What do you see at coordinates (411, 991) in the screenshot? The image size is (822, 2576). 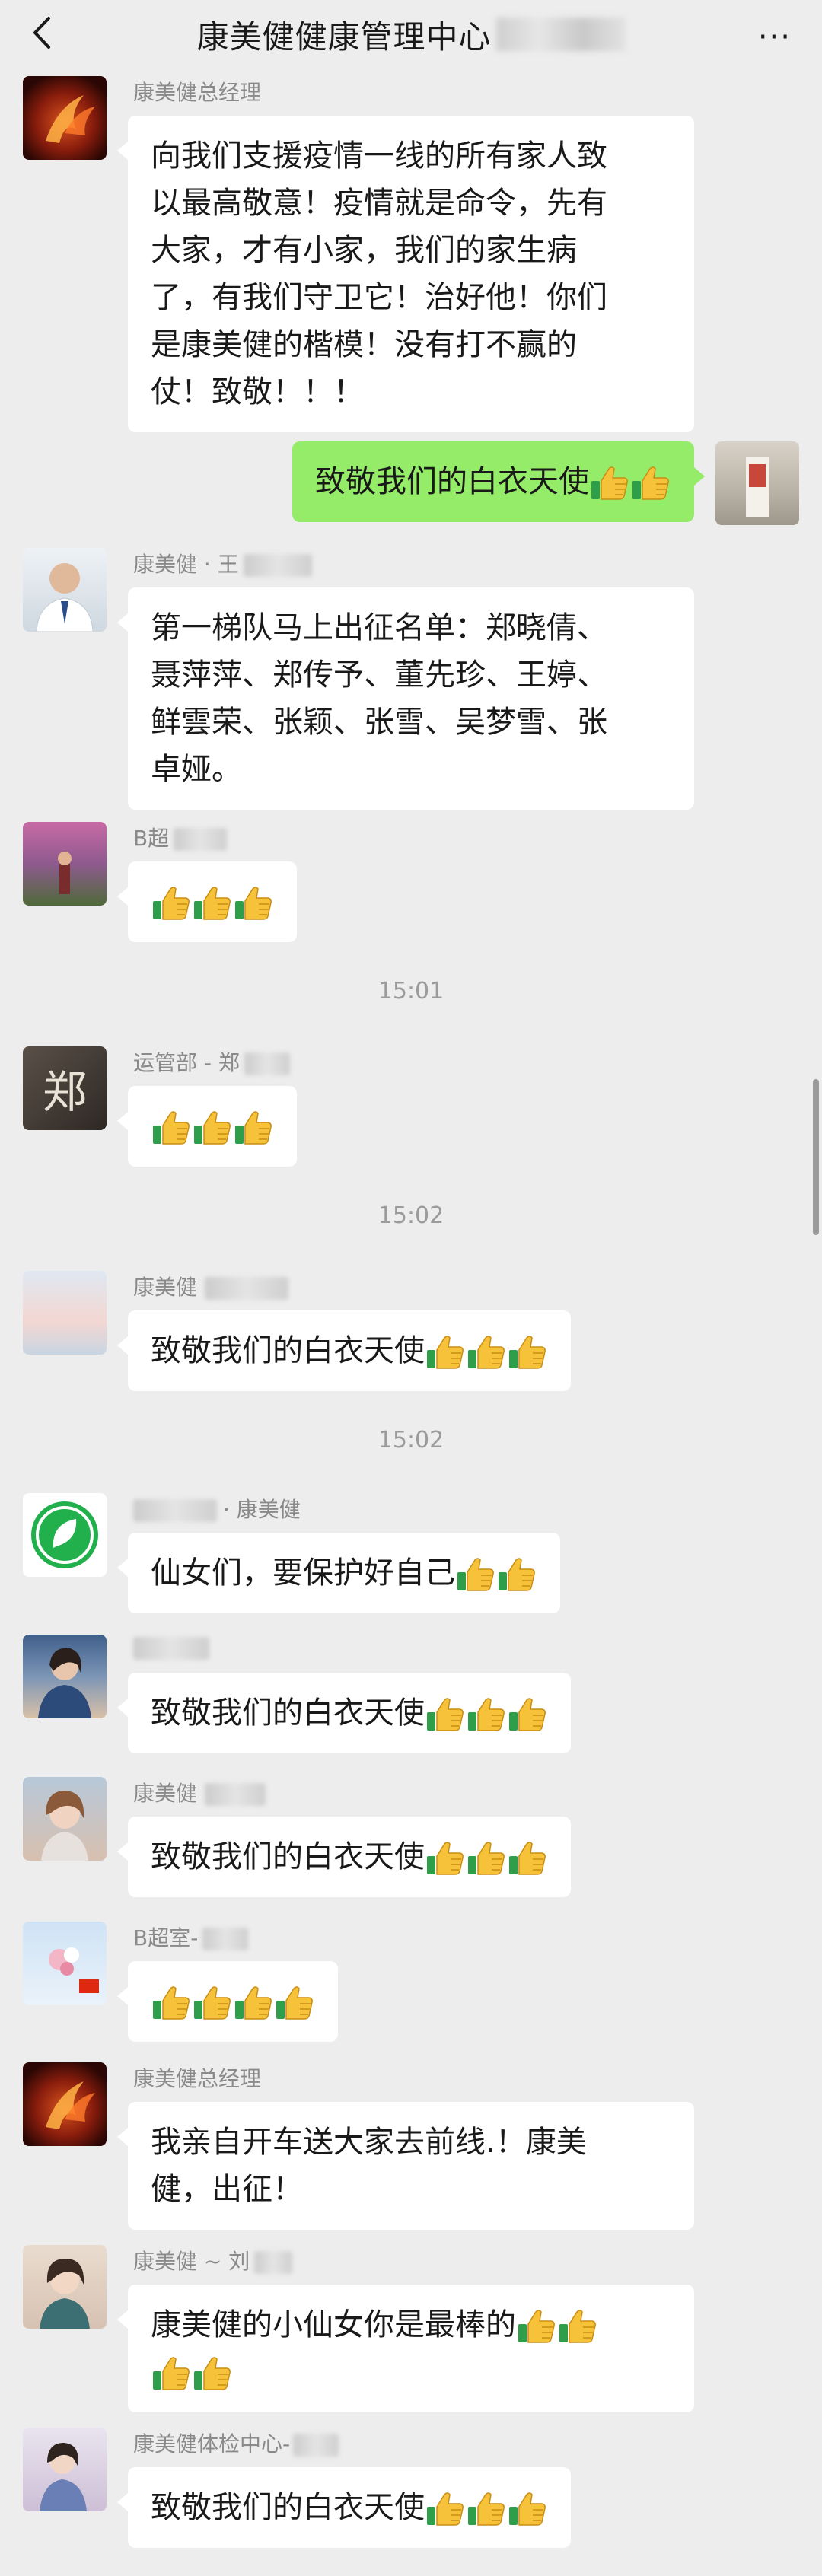 I see `timestamp: 15:01` at bounding box center [411, 991].